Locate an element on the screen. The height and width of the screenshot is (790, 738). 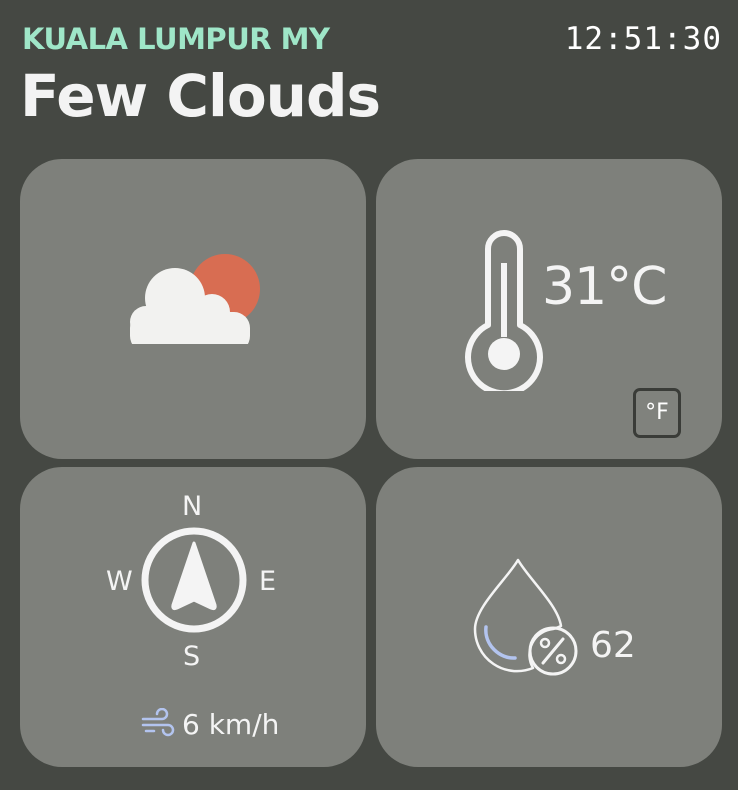
fahrenheit-toggle-button: °F is located at coordinates (657, 413).